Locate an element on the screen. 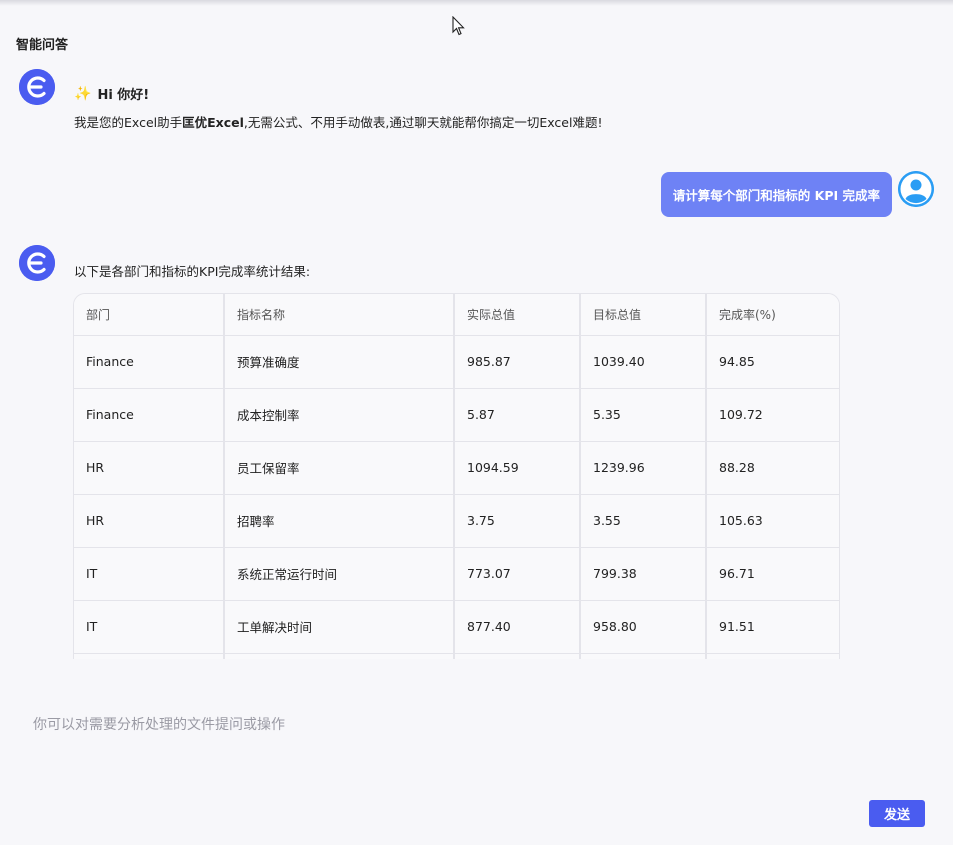  table-cell: 1039.40 is located at coordinates (643, 362).